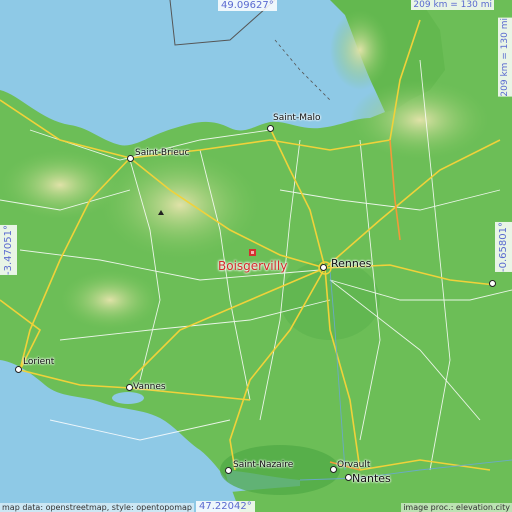 The image size is (512, 512). What do you see at coordinates (456, 507) in the screenshot?
I see `credit-right: image proc.: elevation.city` at bounding box center [456, 507].